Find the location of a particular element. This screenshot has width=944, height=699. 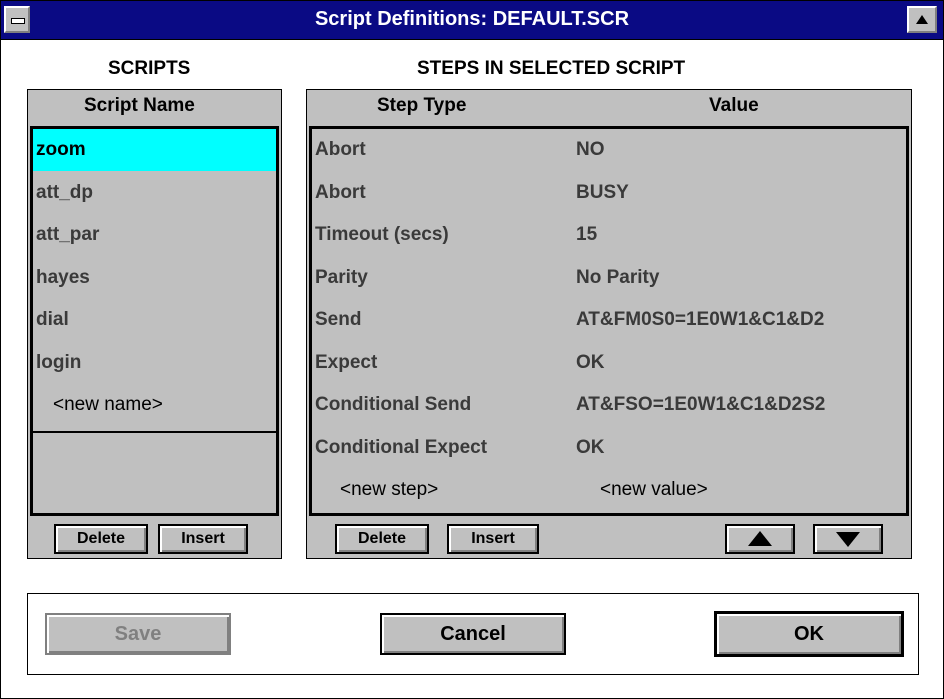

up-arrow-icon is located at coordinates (760, 538).